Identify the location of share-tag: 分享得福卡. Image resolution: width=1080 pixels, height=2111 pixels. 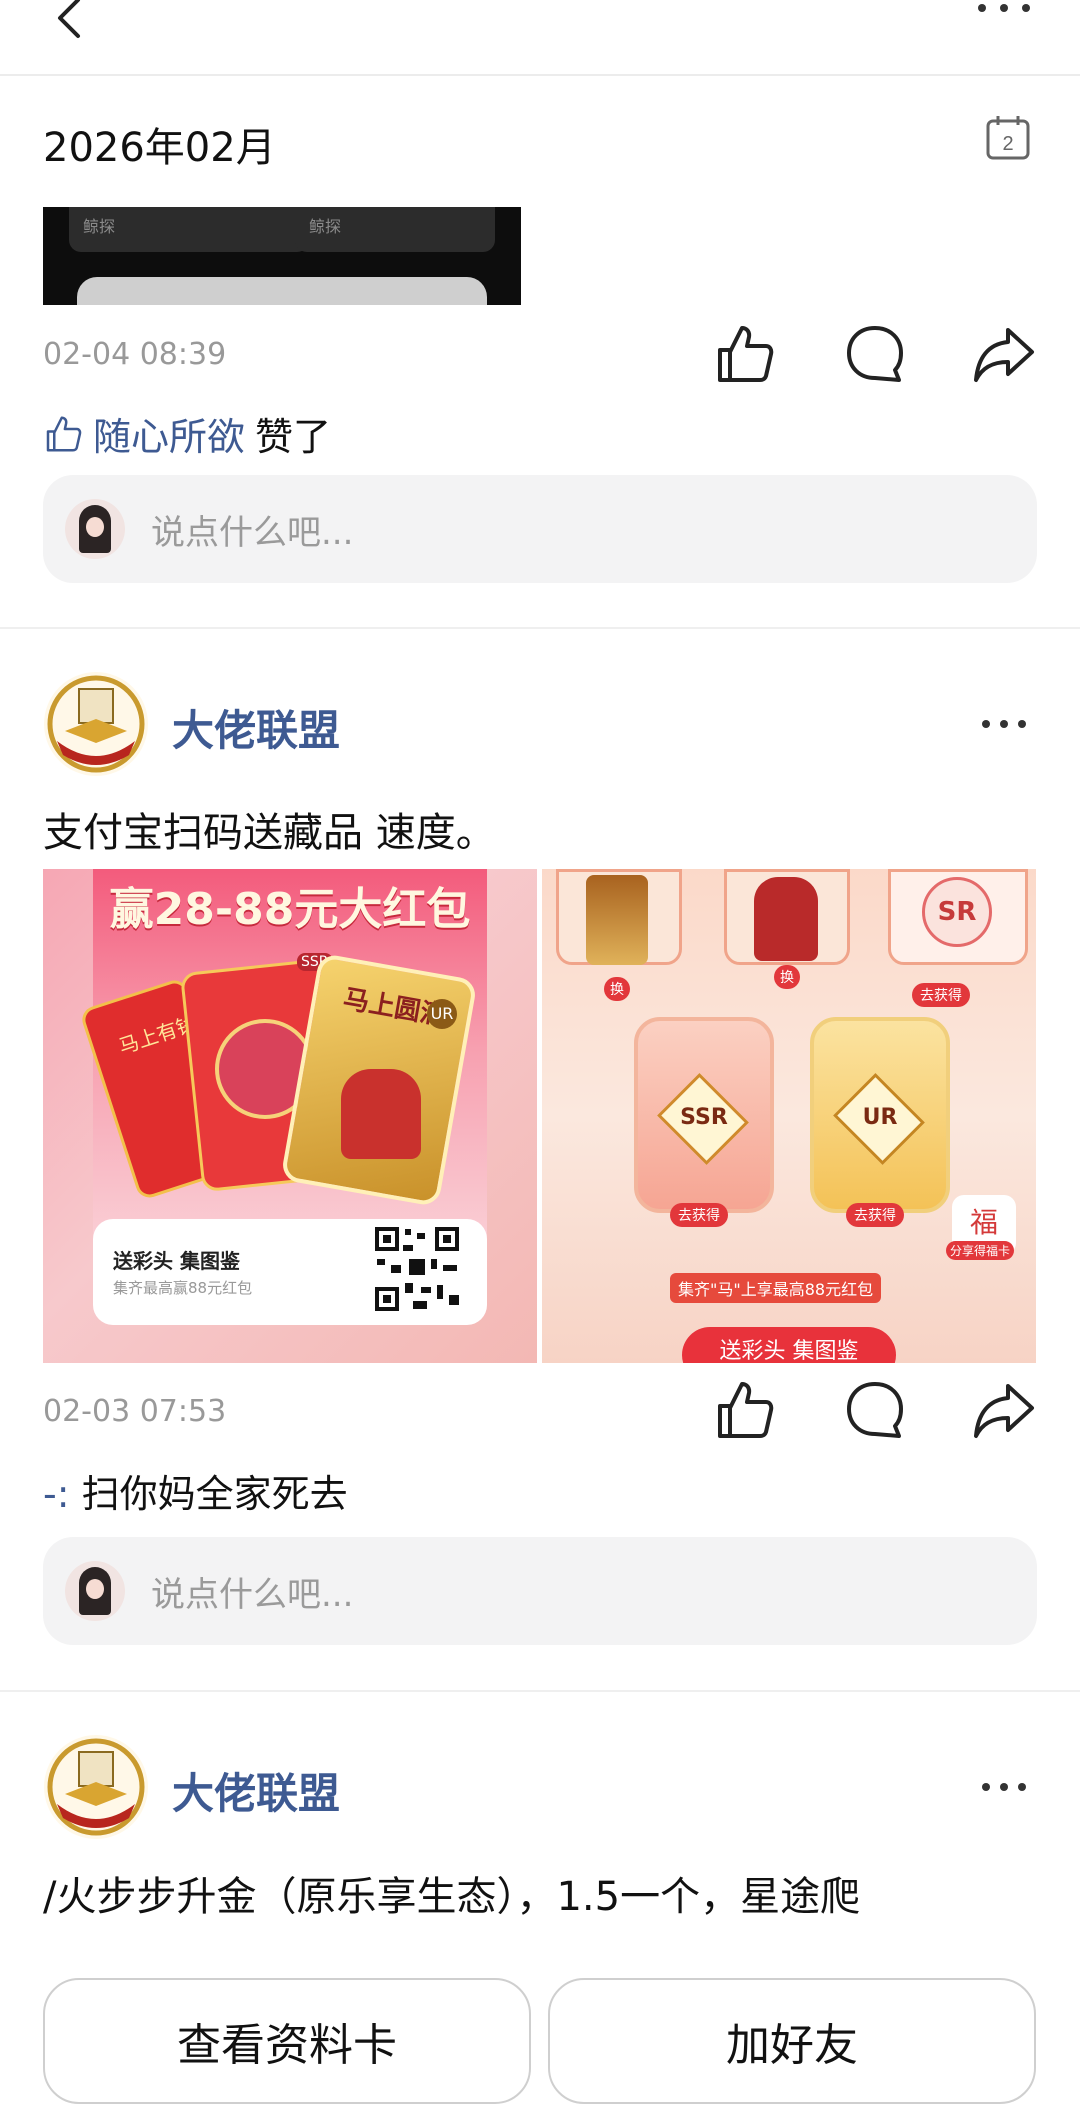
(980, 1250).